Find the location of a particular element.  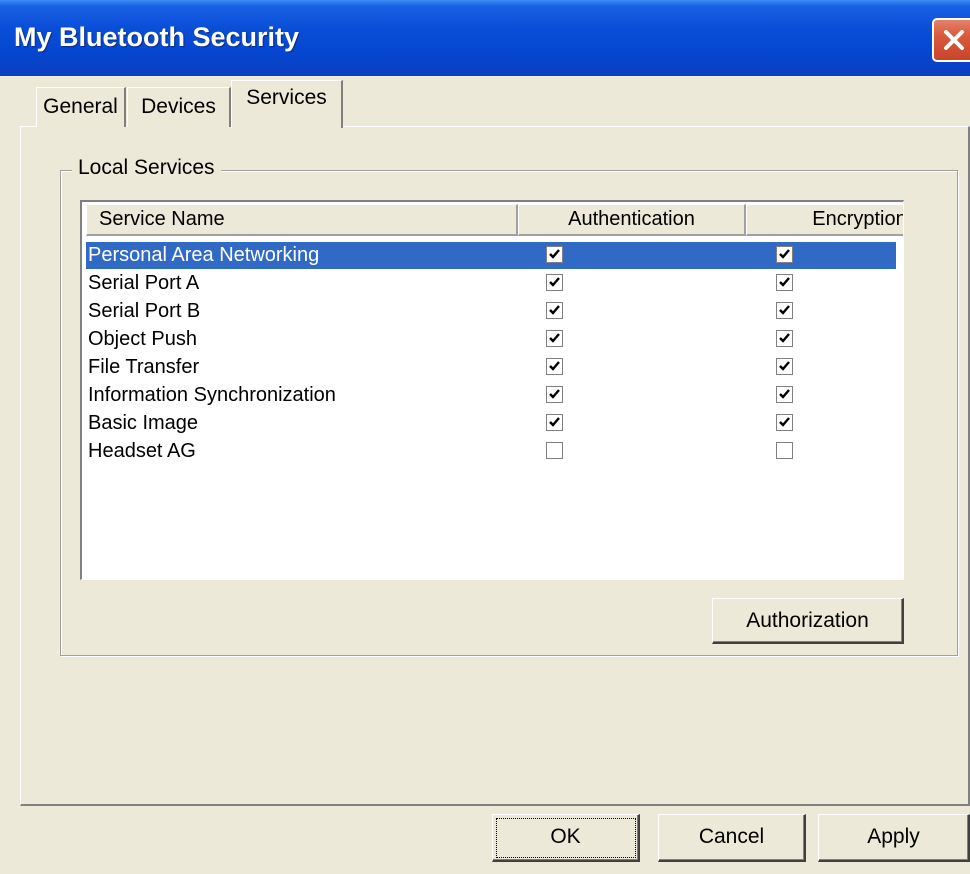

table-row: Personal Area Networking is located at coordinates (491, 255).